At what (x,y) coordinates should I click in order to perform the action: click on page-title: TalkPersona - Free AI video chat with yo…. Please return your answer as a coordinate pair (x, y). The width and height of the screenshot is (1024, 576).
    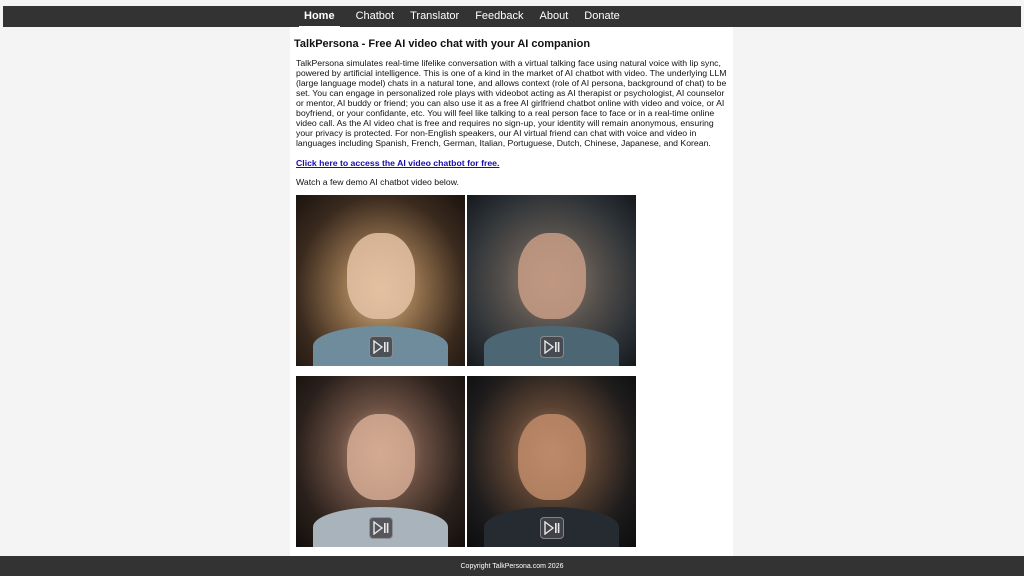
    Looking at the image, I should click on (442, 44).